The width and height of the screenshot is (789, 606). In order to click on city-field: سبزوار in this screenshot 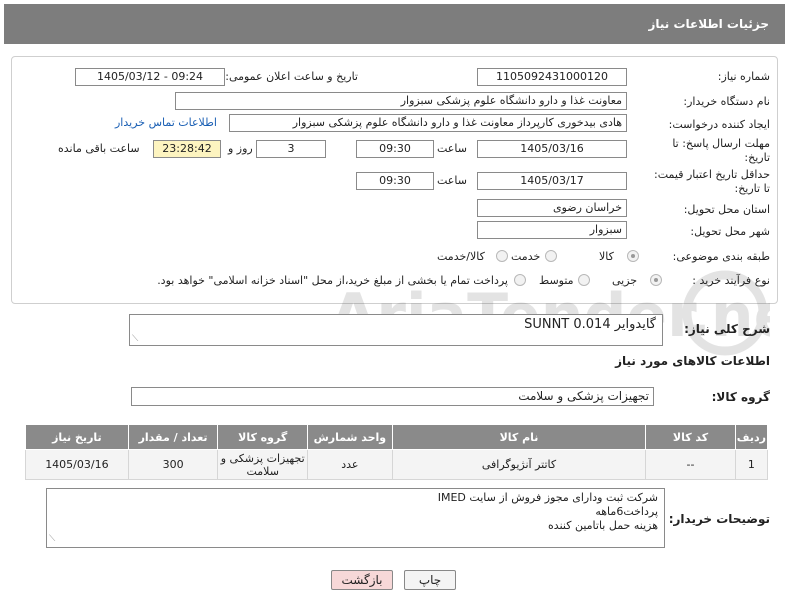, I will do `click(552, 230)`.